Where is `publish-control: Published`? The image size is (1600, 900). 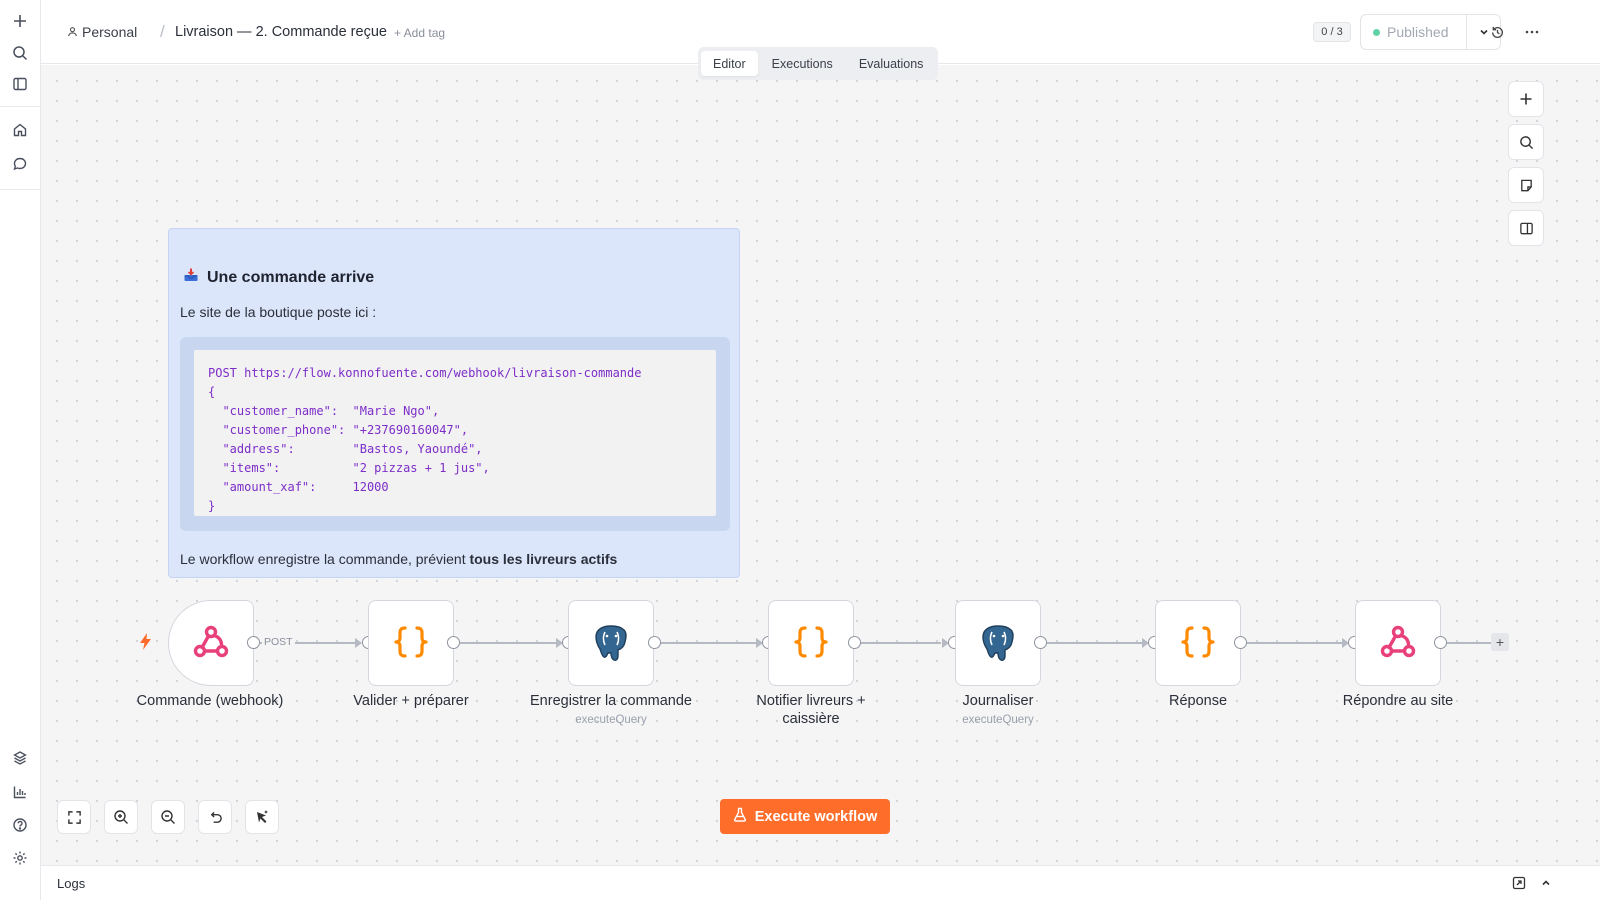 publish-control: Published is located at coordinates (1430, 32).